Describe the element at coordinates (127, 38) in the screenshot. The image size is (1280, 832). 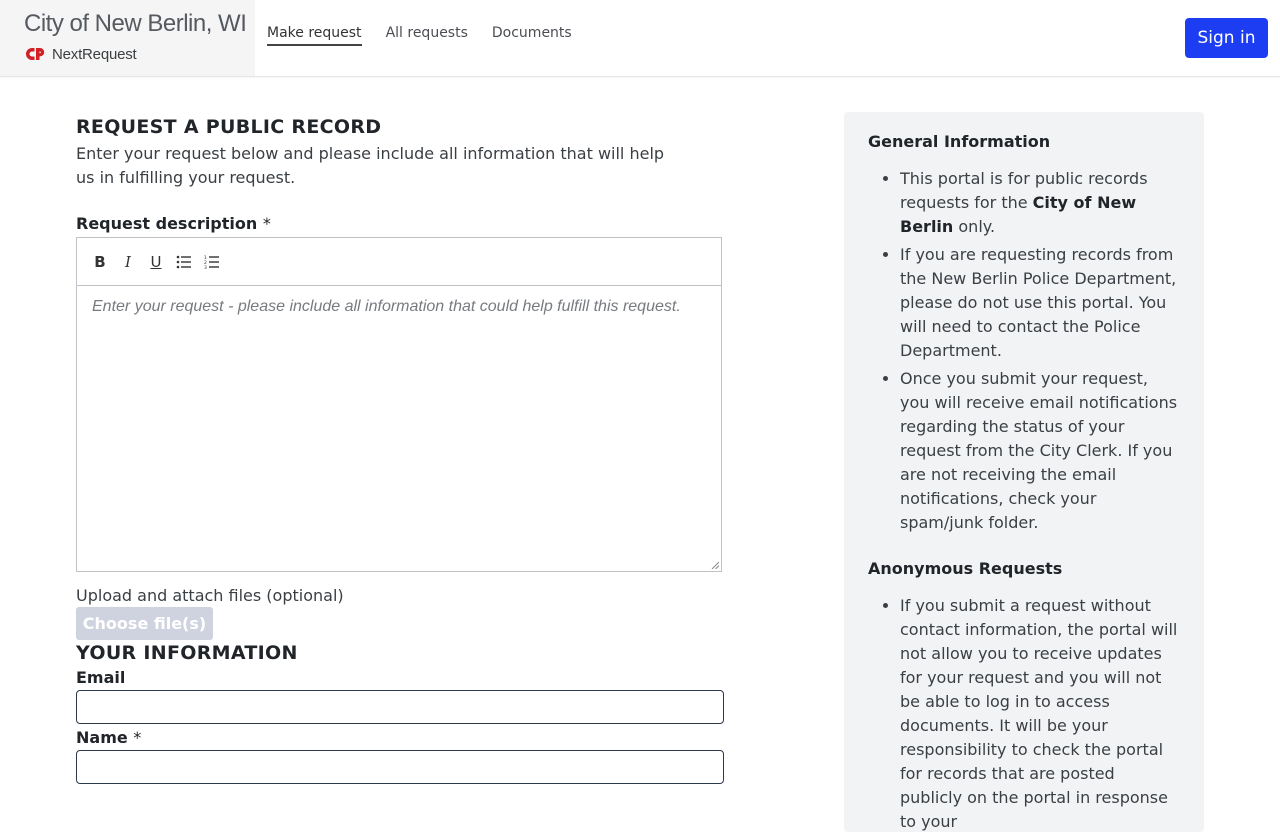
I see `brand-block: City of New Berlin, WI NextRequest` at that location.